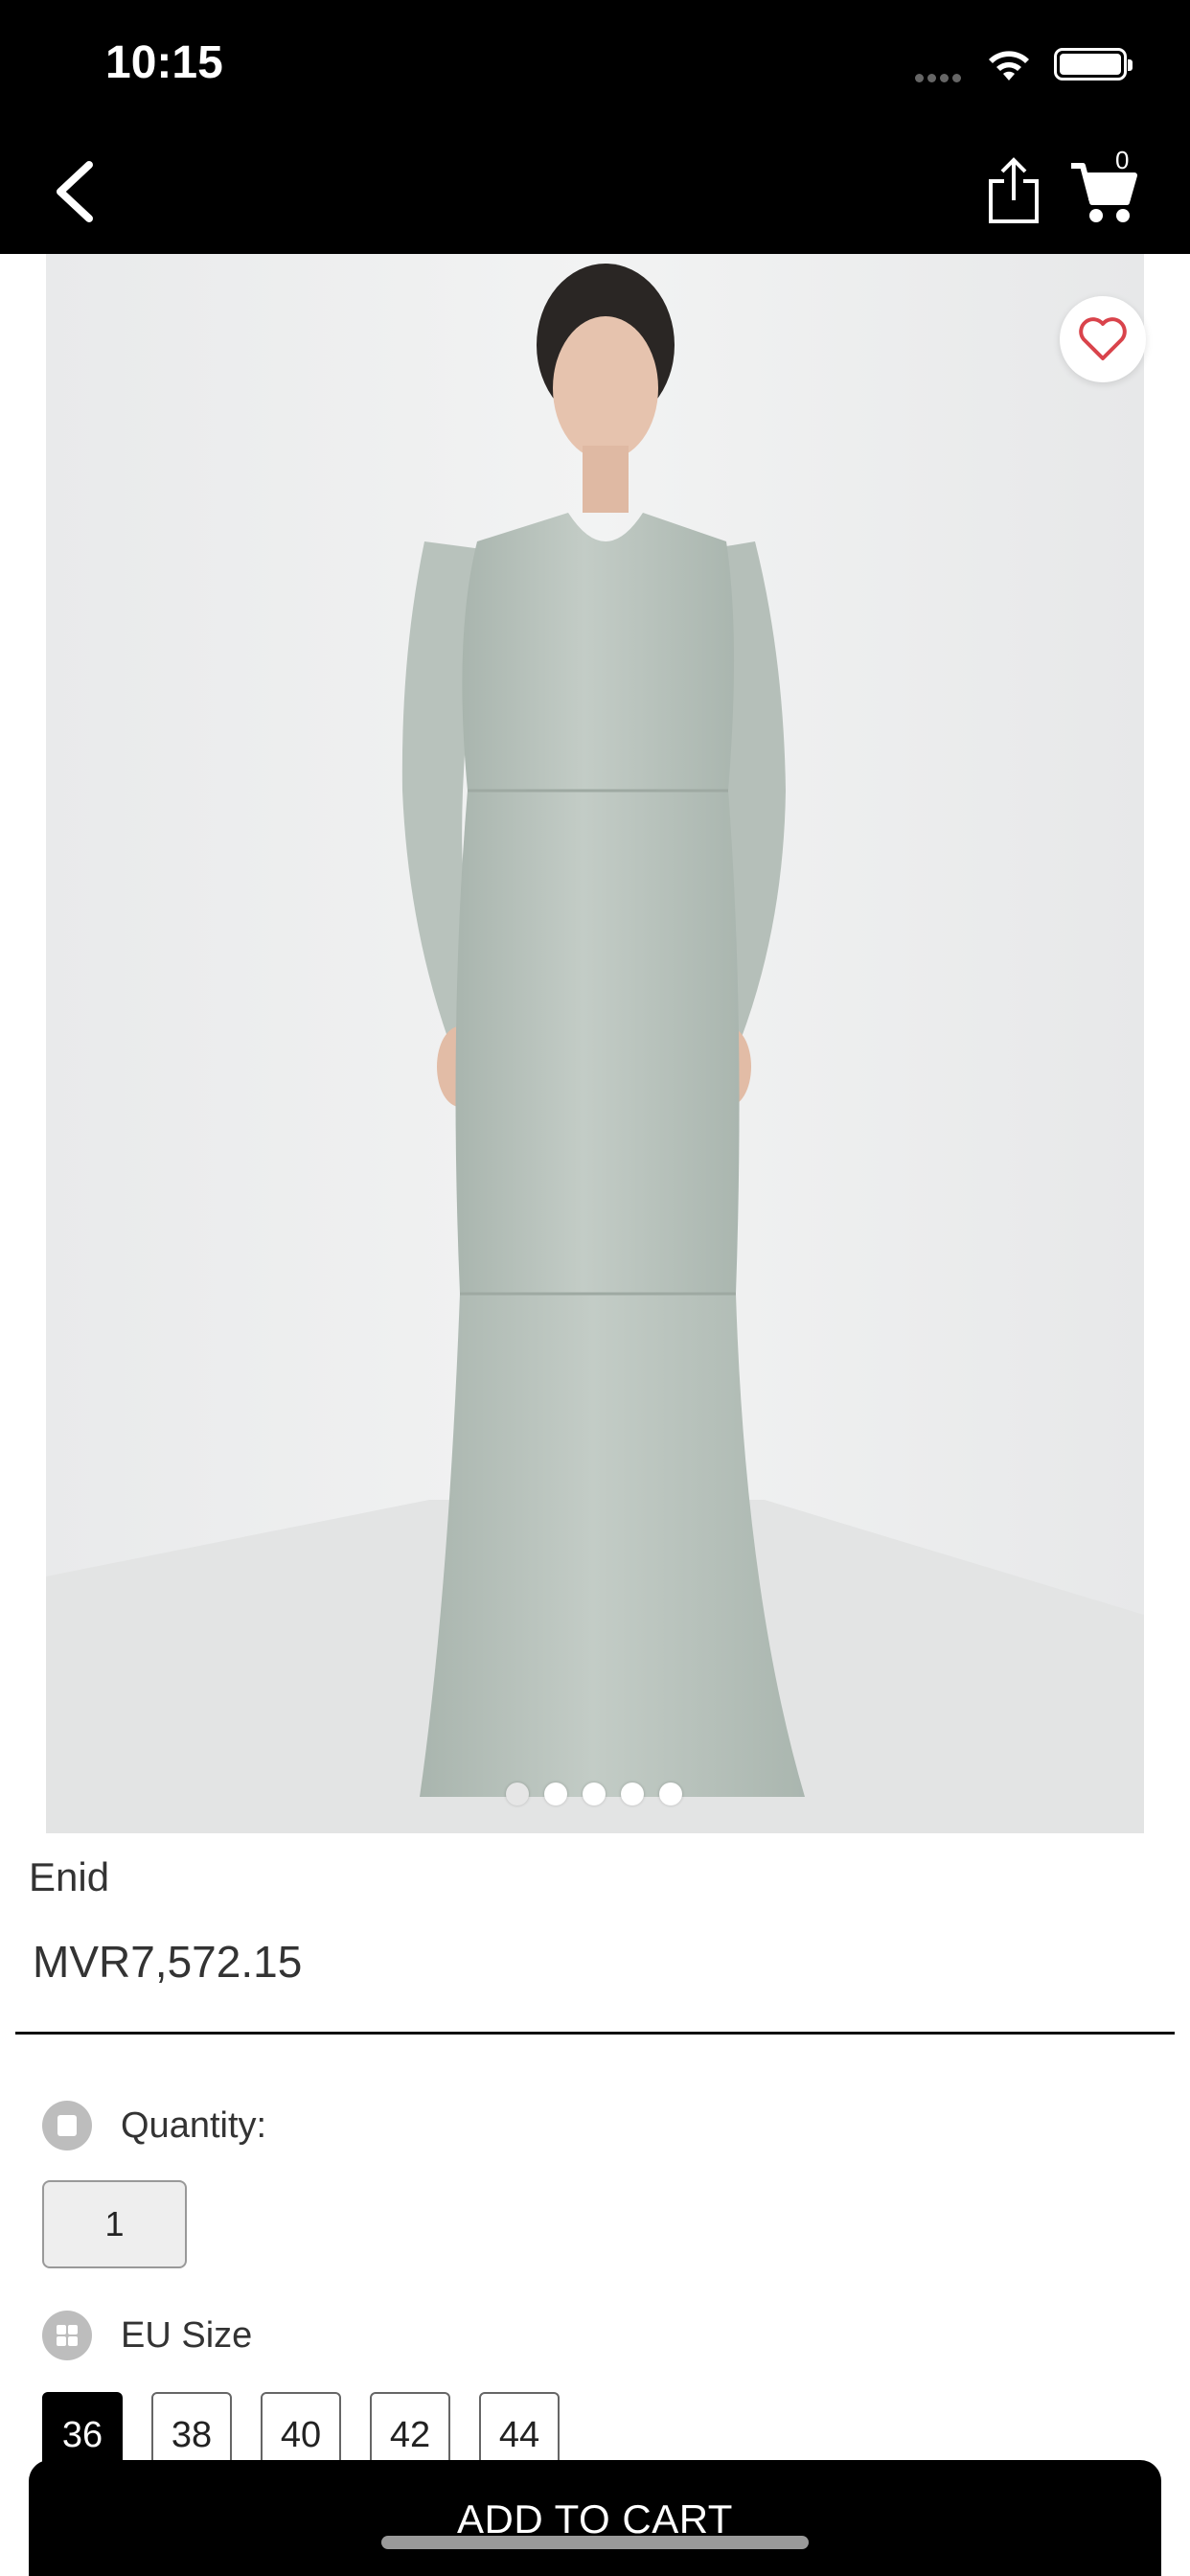  I want to click on favorite-button, so click(1103, 339).